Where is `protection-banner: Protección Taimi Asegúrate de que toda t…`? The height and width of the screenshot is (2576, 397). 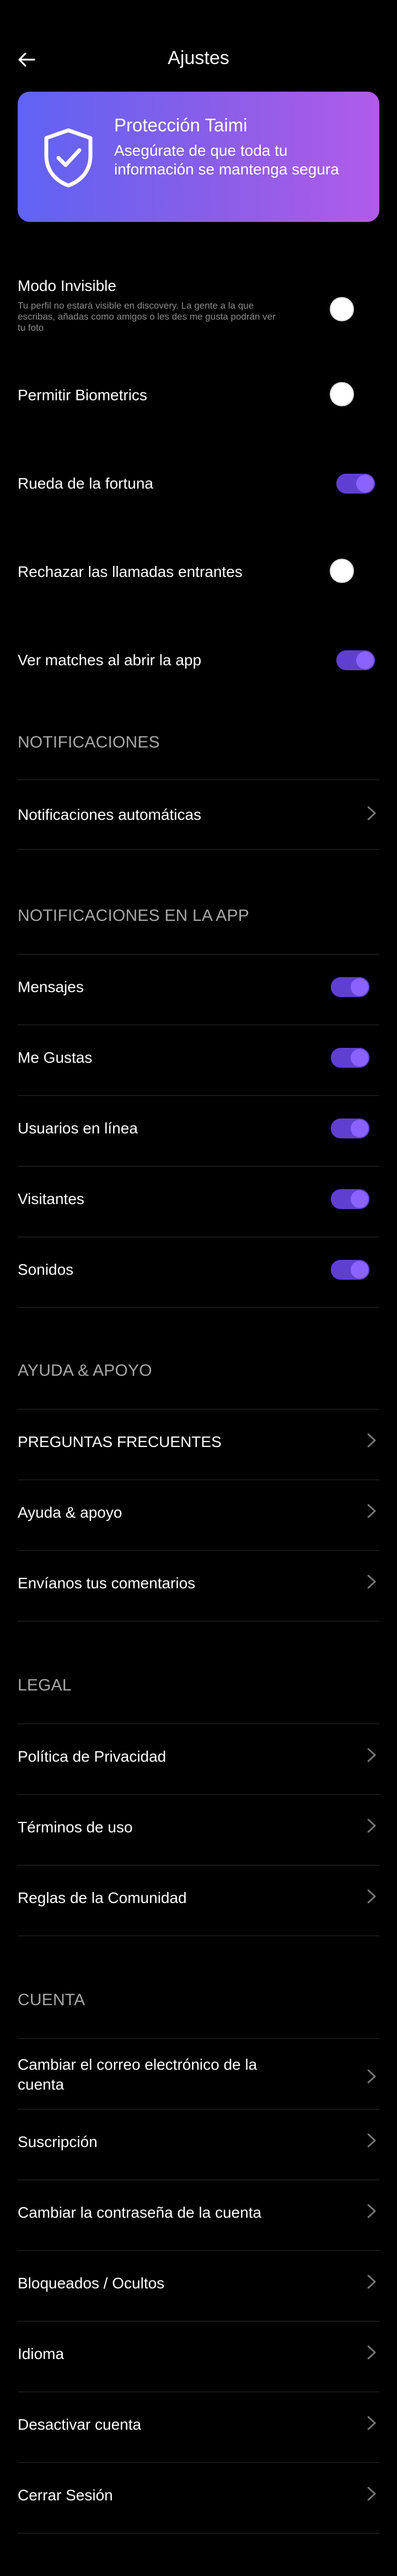 protection-banner: Protección Taimi Asegúrate de que toda t… is located at coordinates (198, 157).